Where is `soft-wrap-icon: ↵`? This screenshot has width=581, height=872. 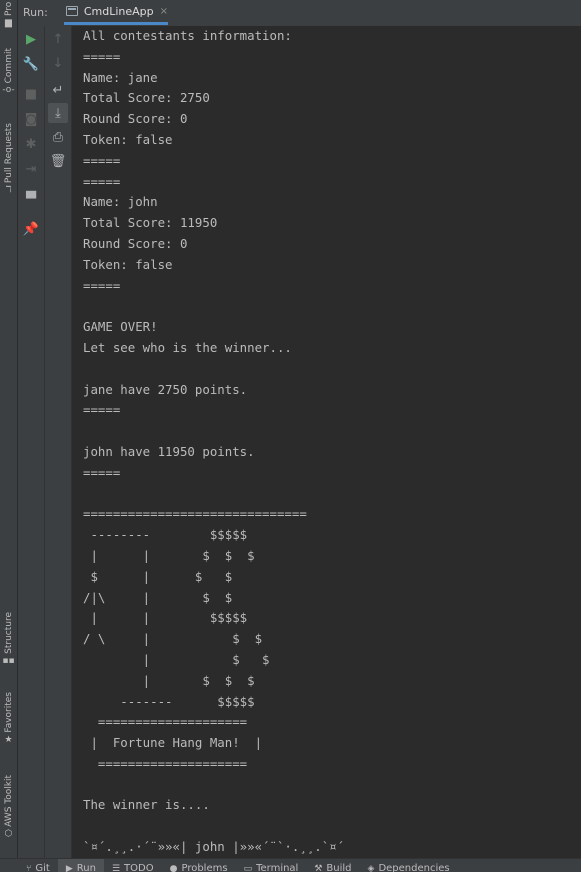
soft-wrap-icon: ↵ is located at coordinates (58, 90).